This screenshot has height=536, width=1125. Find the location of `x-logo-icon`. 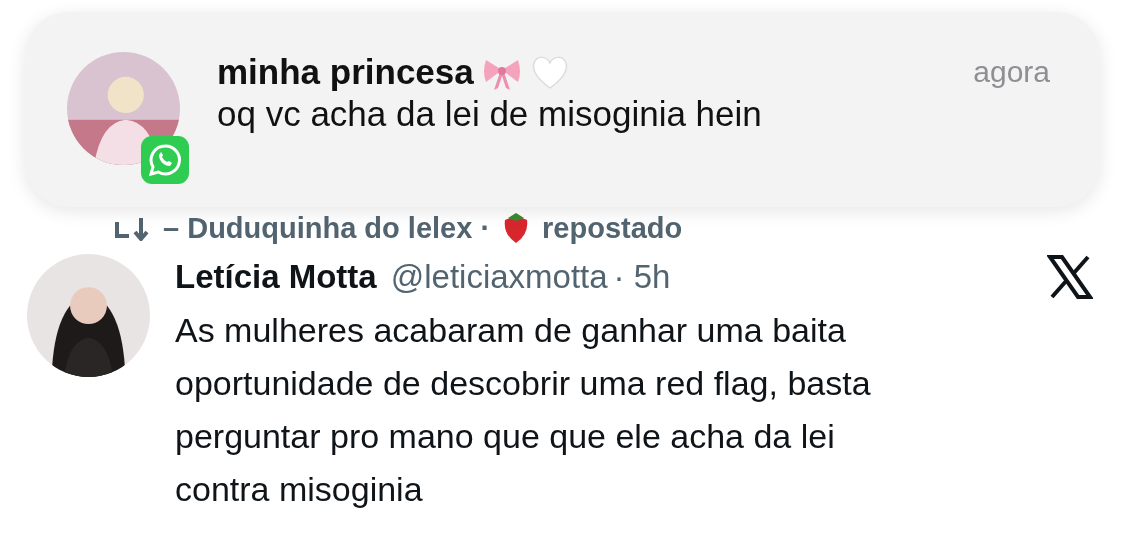

x-logo-icon is located at coordinates (1070, 277).